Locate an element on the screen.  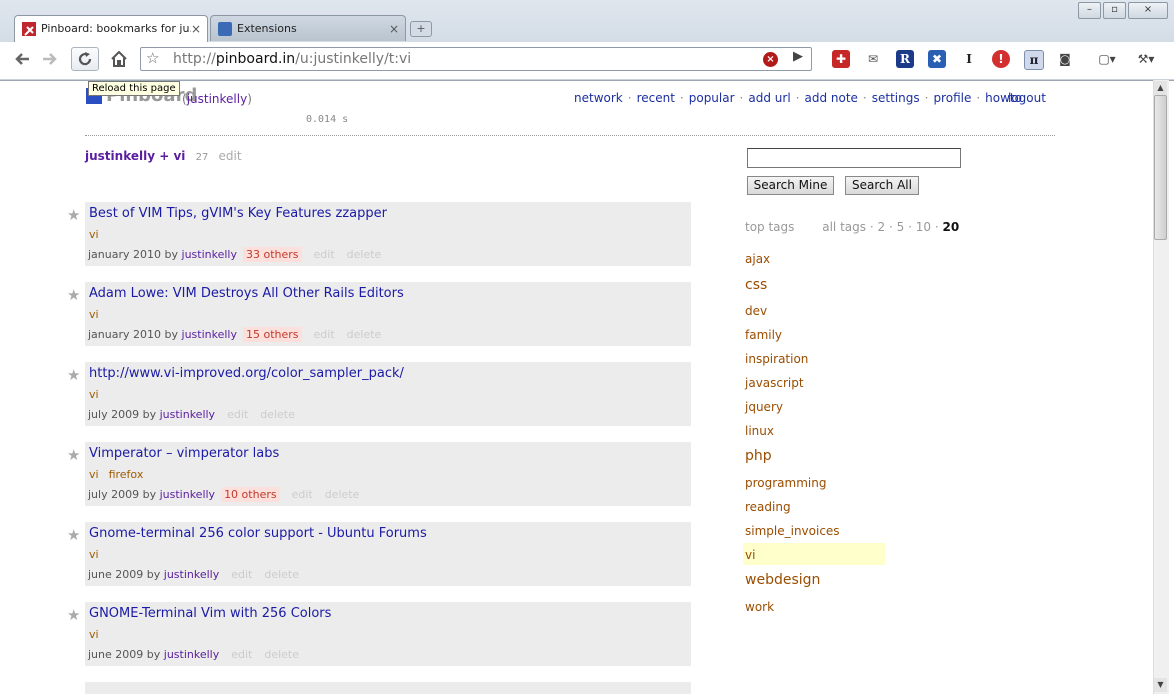
mail-extension-icon: ✉ is located at coordinates (873, 59).